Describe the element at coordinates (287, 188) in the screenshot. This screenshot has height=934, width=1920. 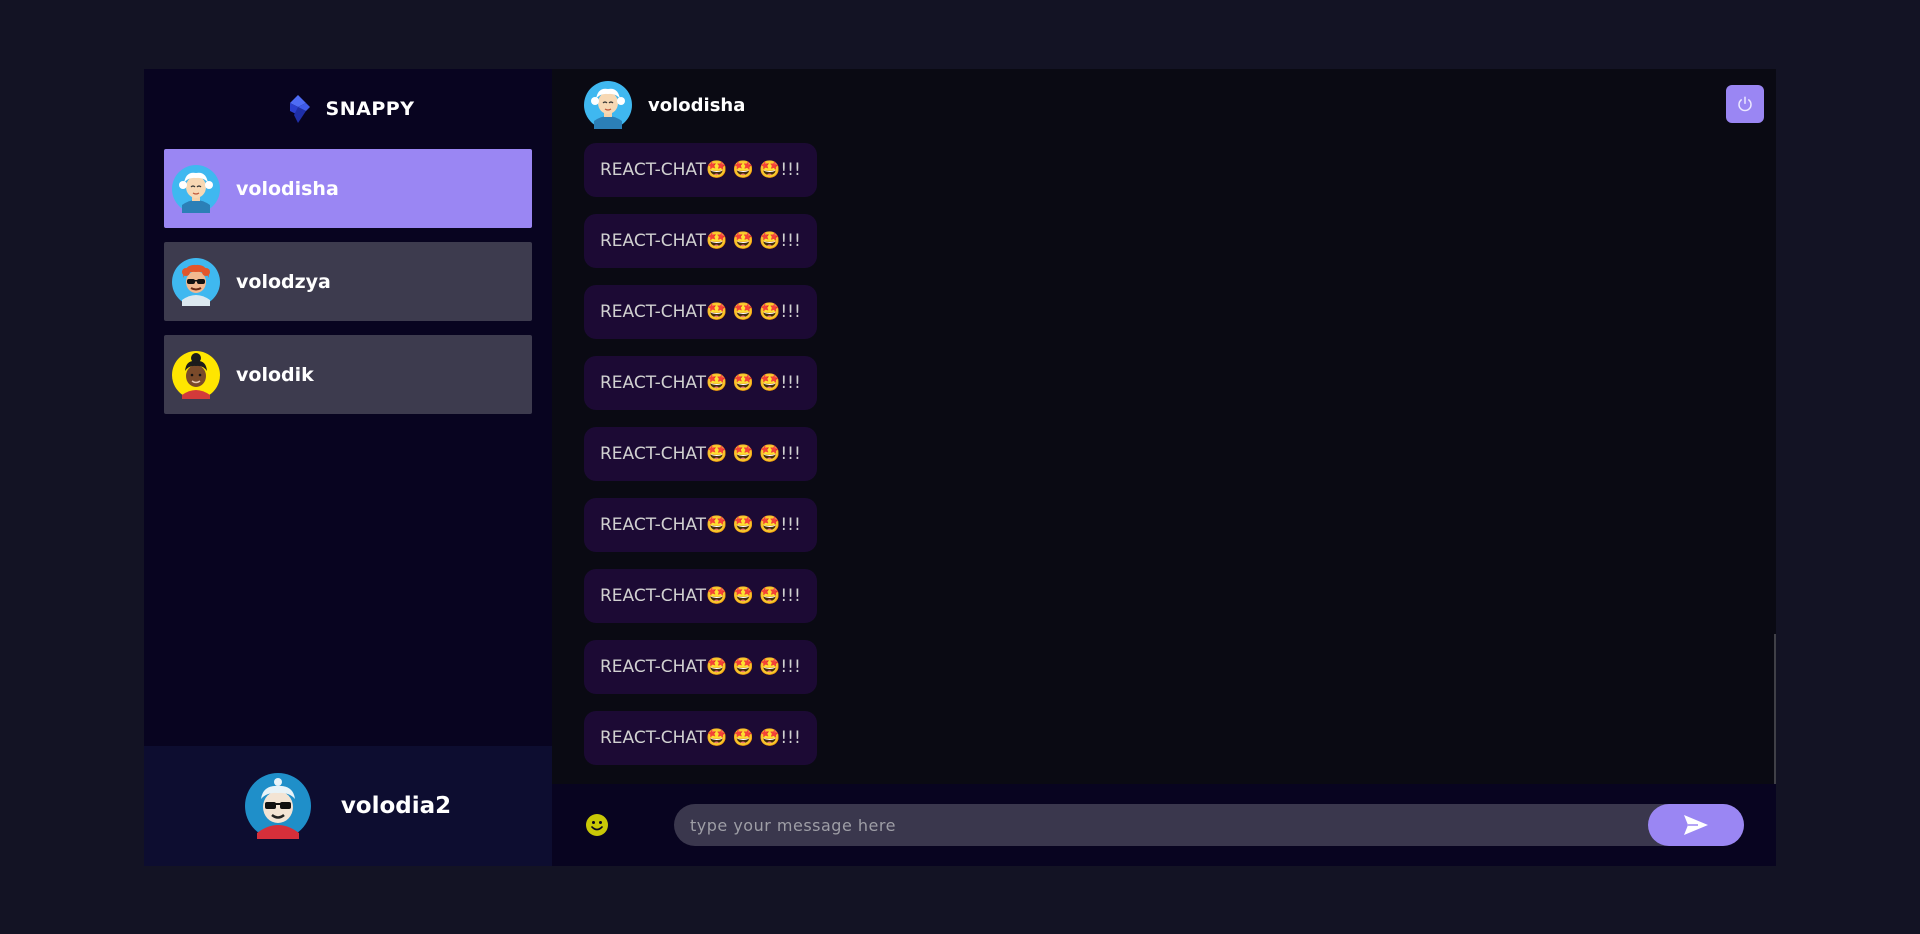
I see `contact-name: volodisha` at that location.